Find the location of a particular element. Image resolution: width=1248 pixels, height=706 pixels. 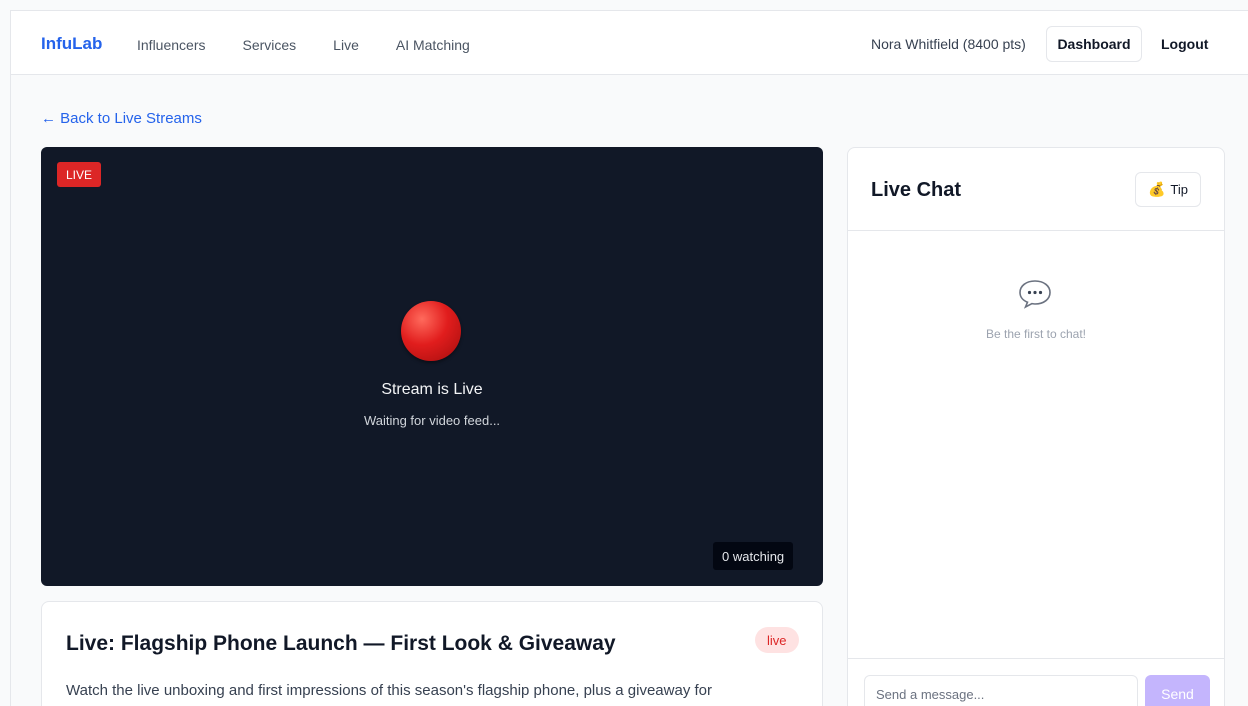

brand-logo: InfuLab is located at coordinates (71, 44).